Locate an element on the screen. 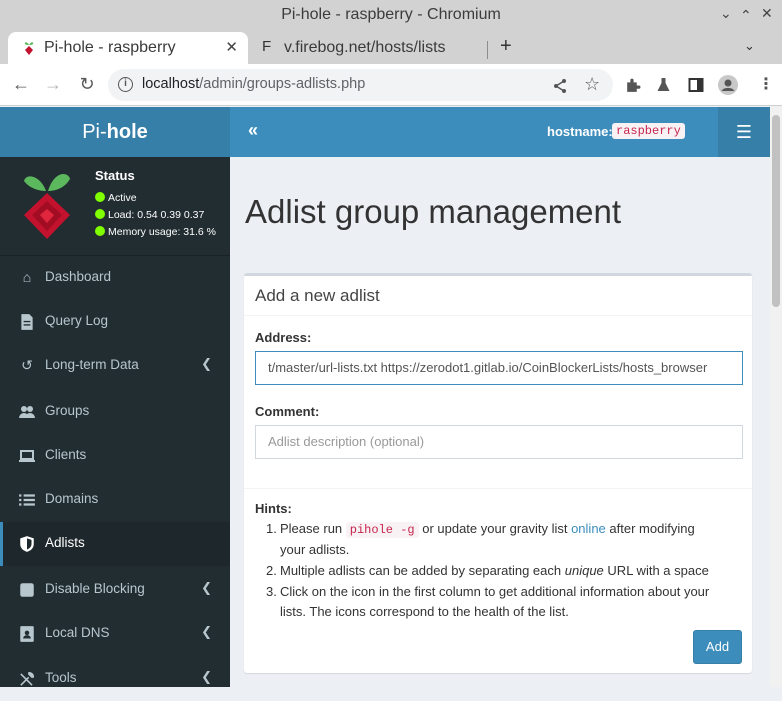 Image resolution: width=782 pixels, height=701 pixels. home-icon: ⌂ is located at coordinates (27, 277).